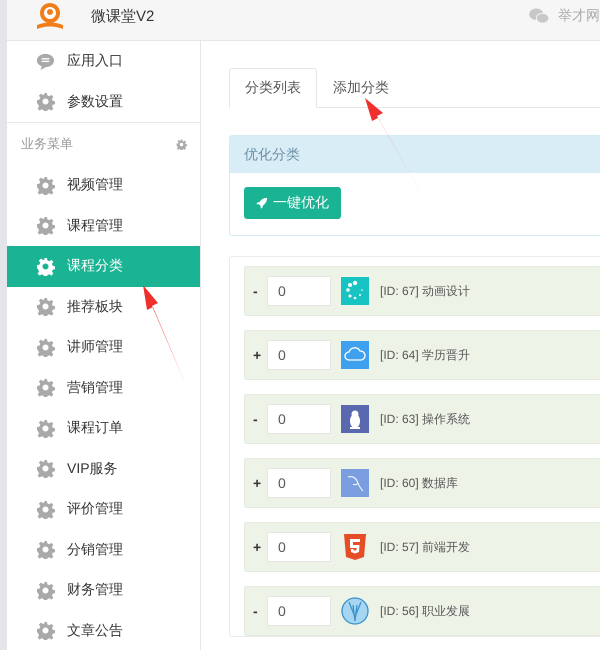 Image resolution: width=600 pixels, height=650 pixels. Describe the element at coordinates (103, 468) in the screenshot. I see `sidebar-item: VIP服务` at that location.